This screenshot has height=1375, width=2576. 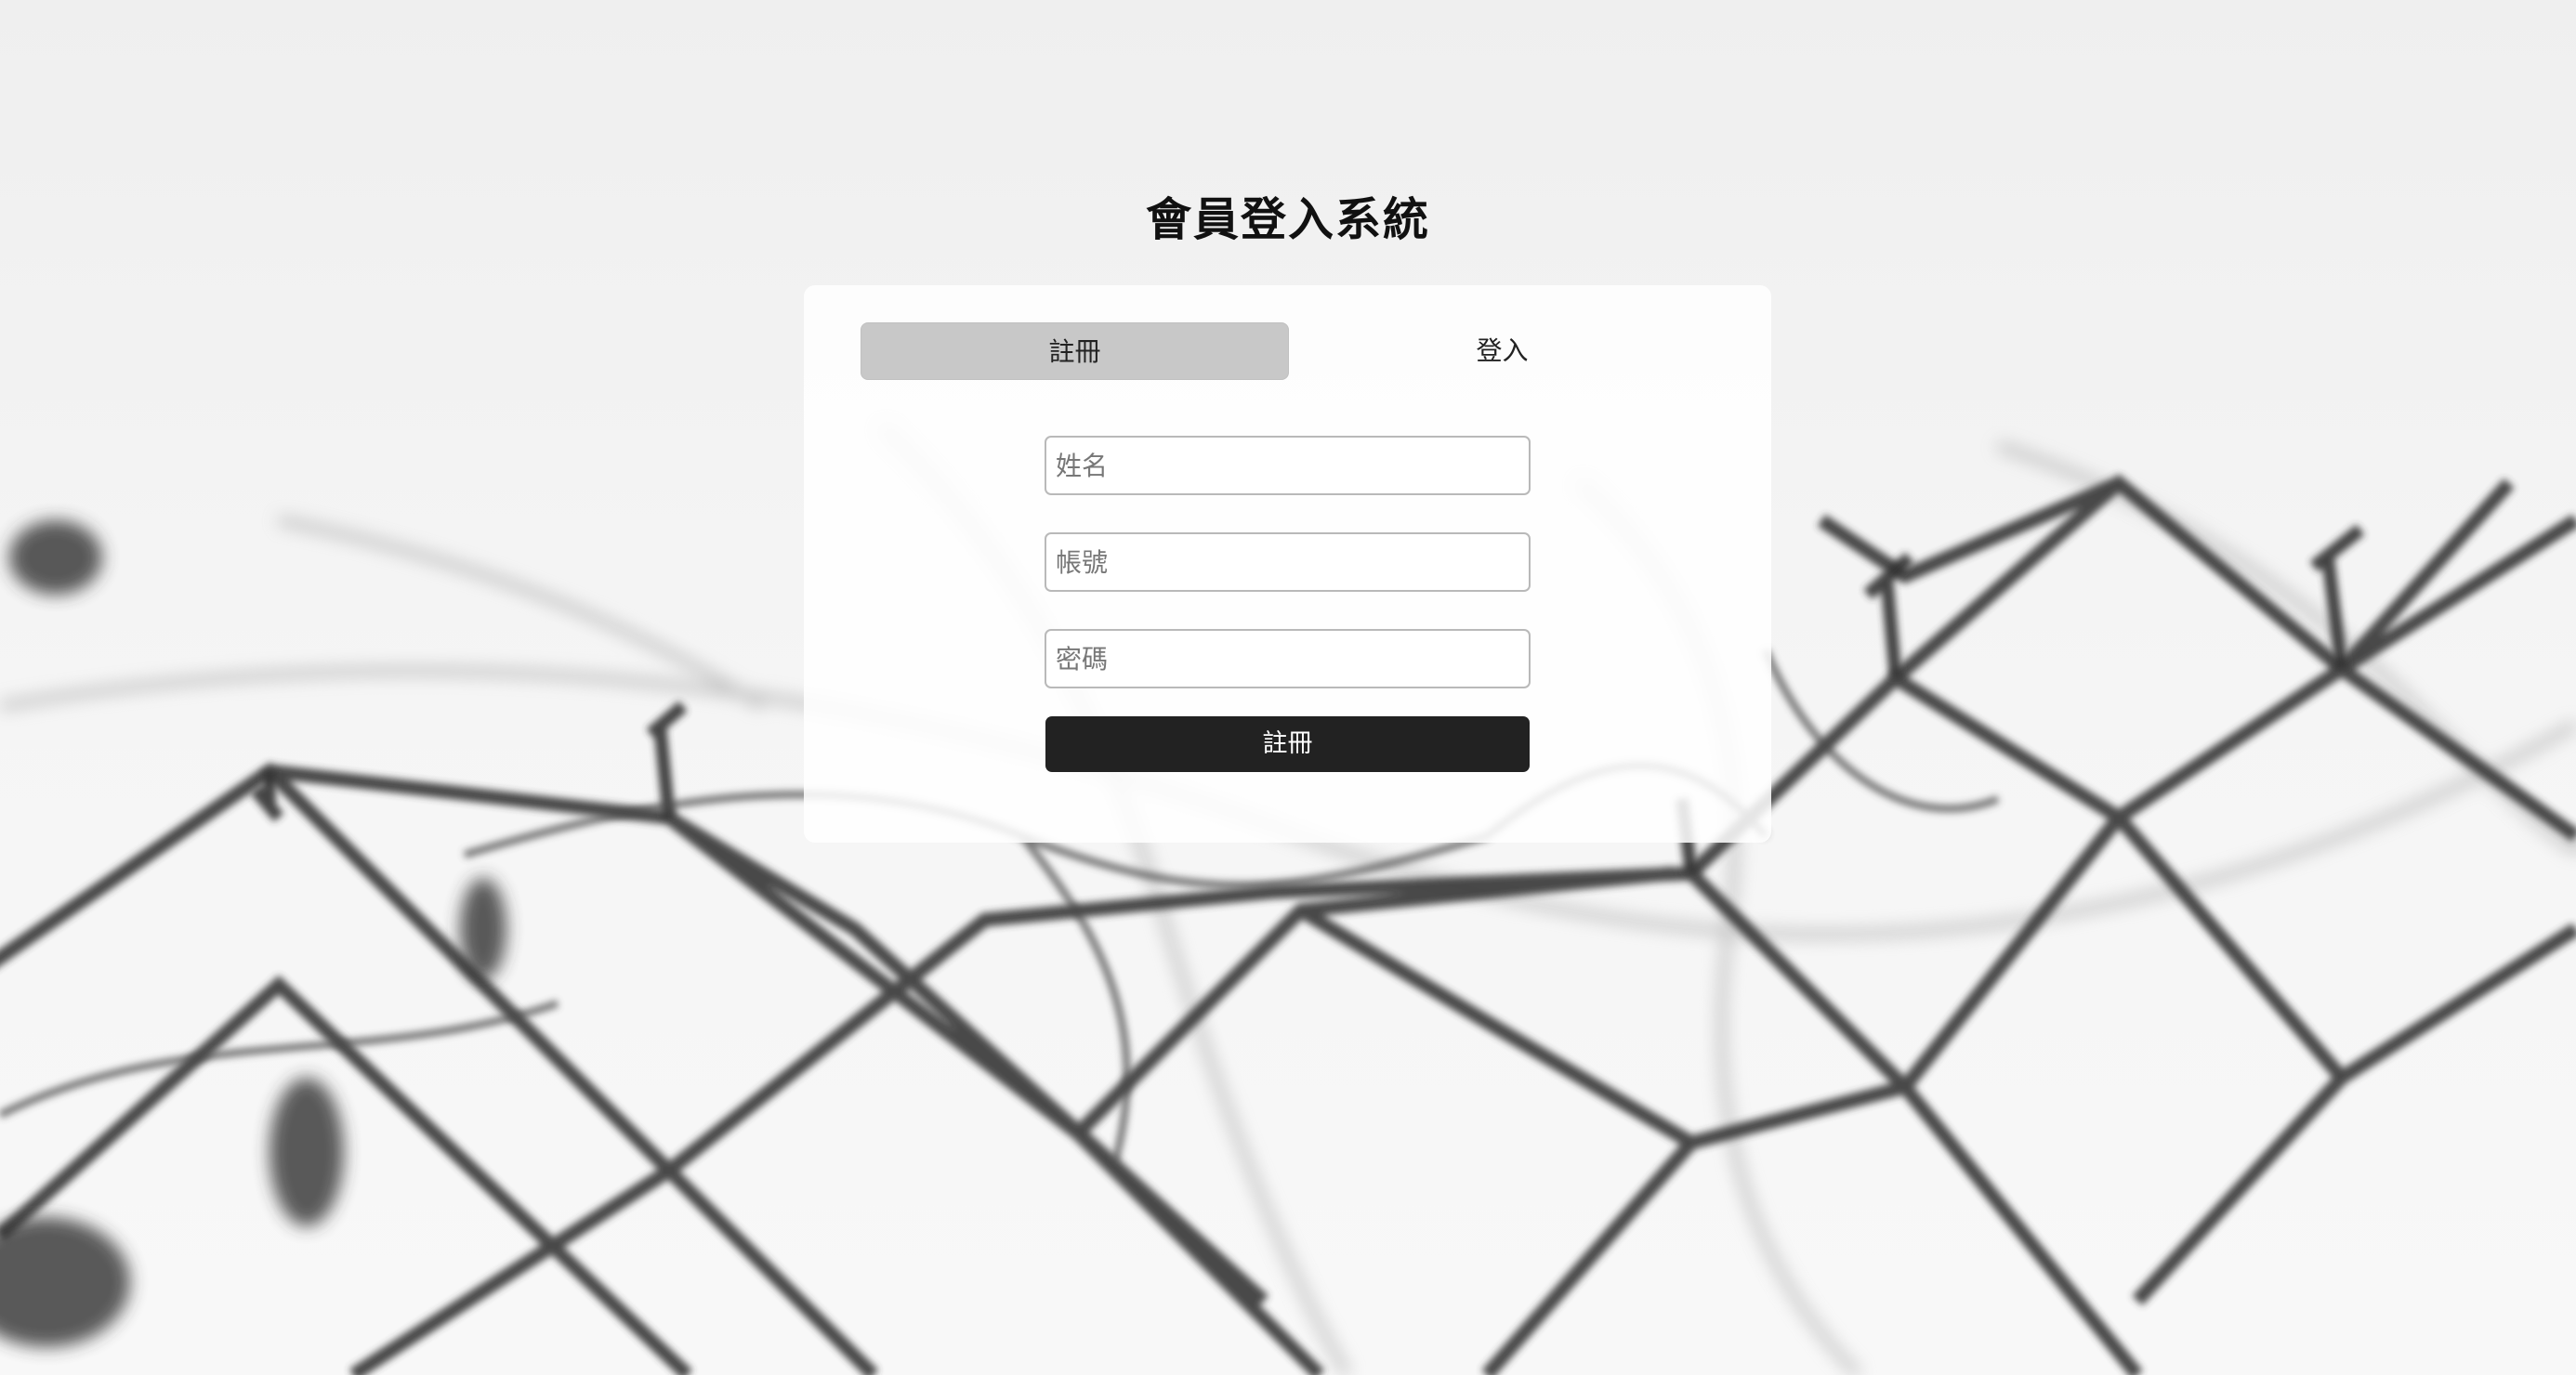 I want to click on tab-register: 註冊, so click(x=1075, y=351).